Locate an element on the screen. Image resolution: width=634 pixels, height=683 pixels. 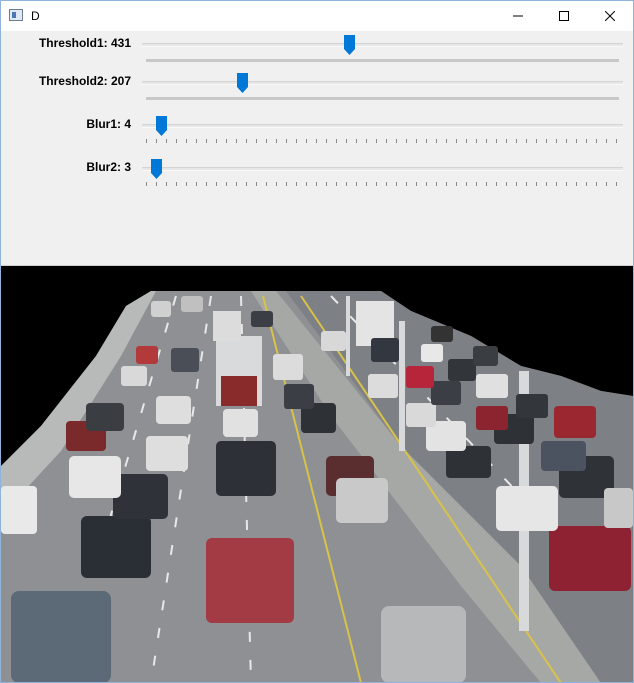
blur2-slider-thumb is located at coordinates (157, 169).